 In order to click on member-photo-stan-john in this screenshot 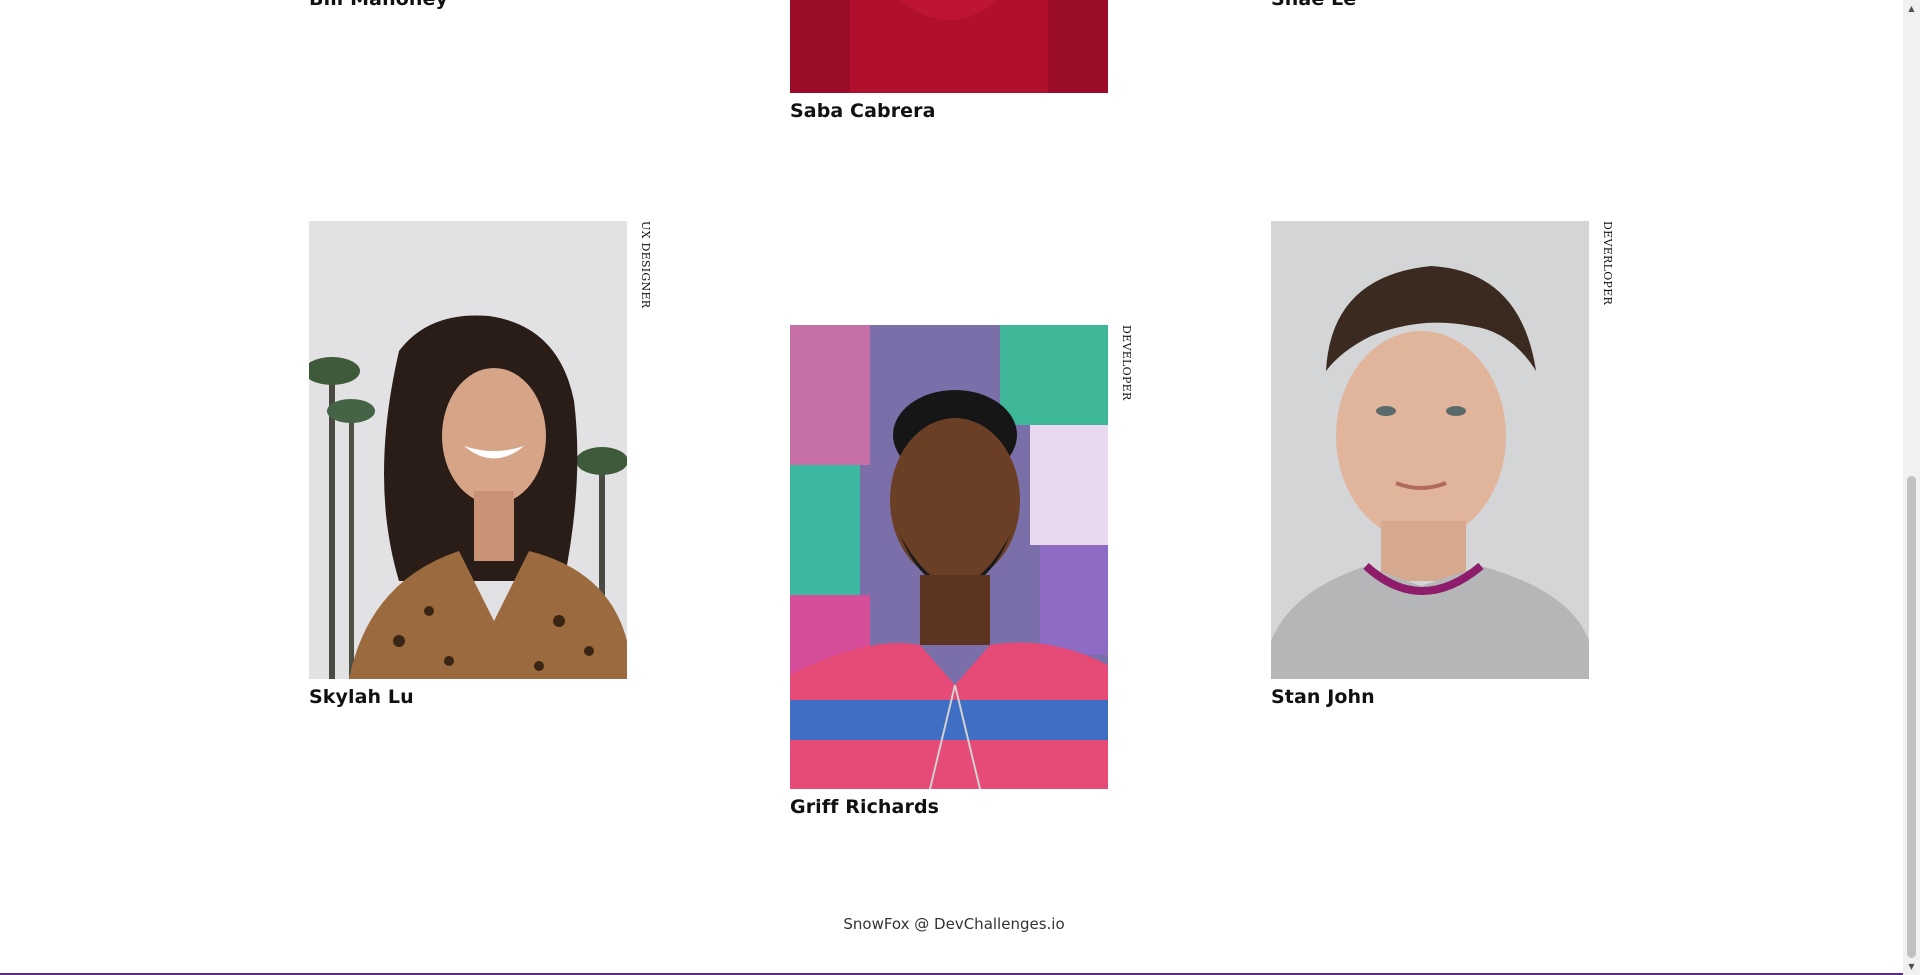, I will do `click(1430, 450)`.